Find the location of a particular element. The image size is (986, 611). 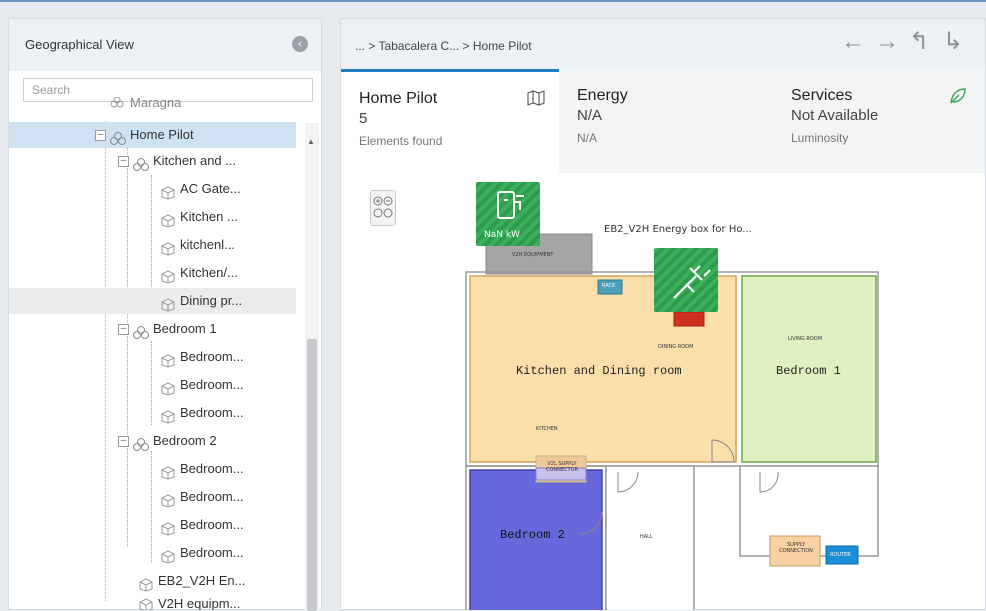

tab-value: Not Available is located at coordinates (835, 115).